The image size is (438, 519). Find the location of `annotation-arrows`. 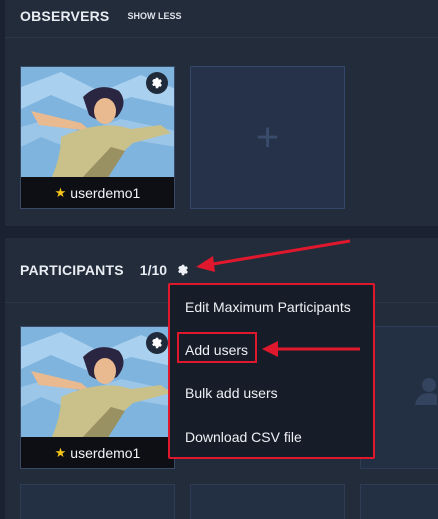

annotation-arrows is located at coordinates (278, 298).